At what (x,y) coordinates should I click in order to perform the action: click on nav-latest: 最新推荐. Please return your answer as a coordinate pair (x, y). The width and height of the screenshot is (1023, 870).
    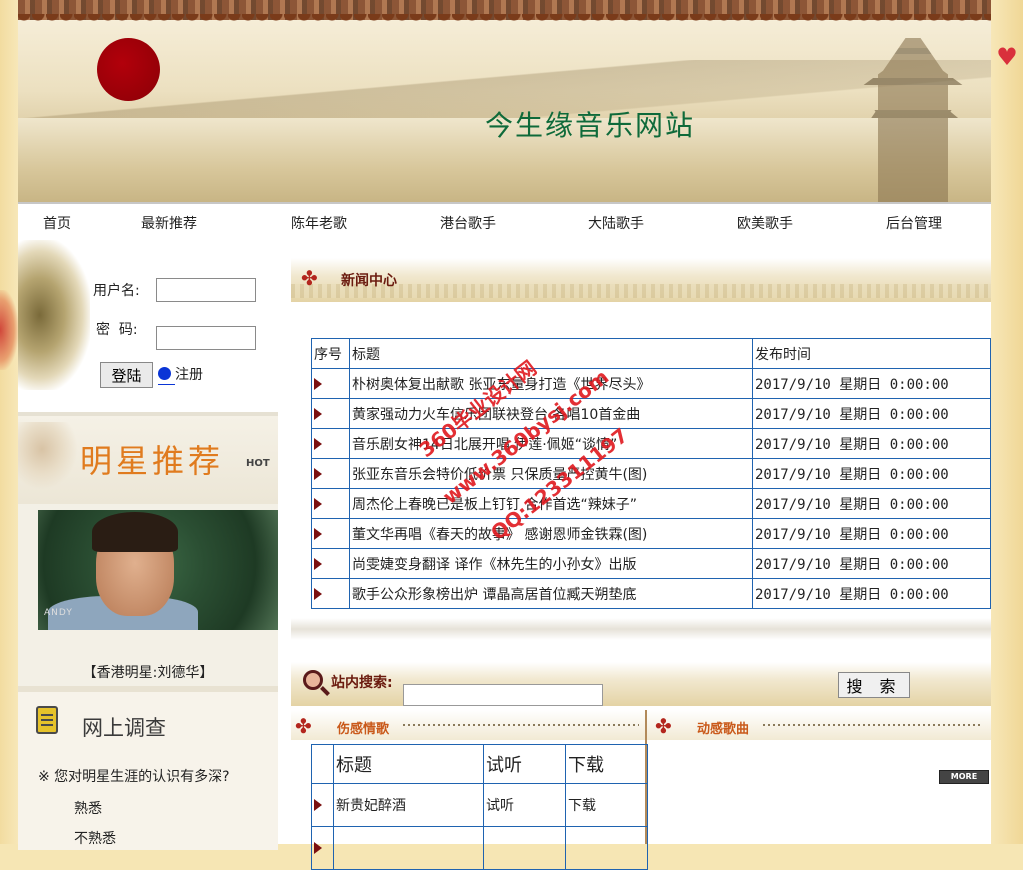
    Looking at the image, I should click on (169, 223).